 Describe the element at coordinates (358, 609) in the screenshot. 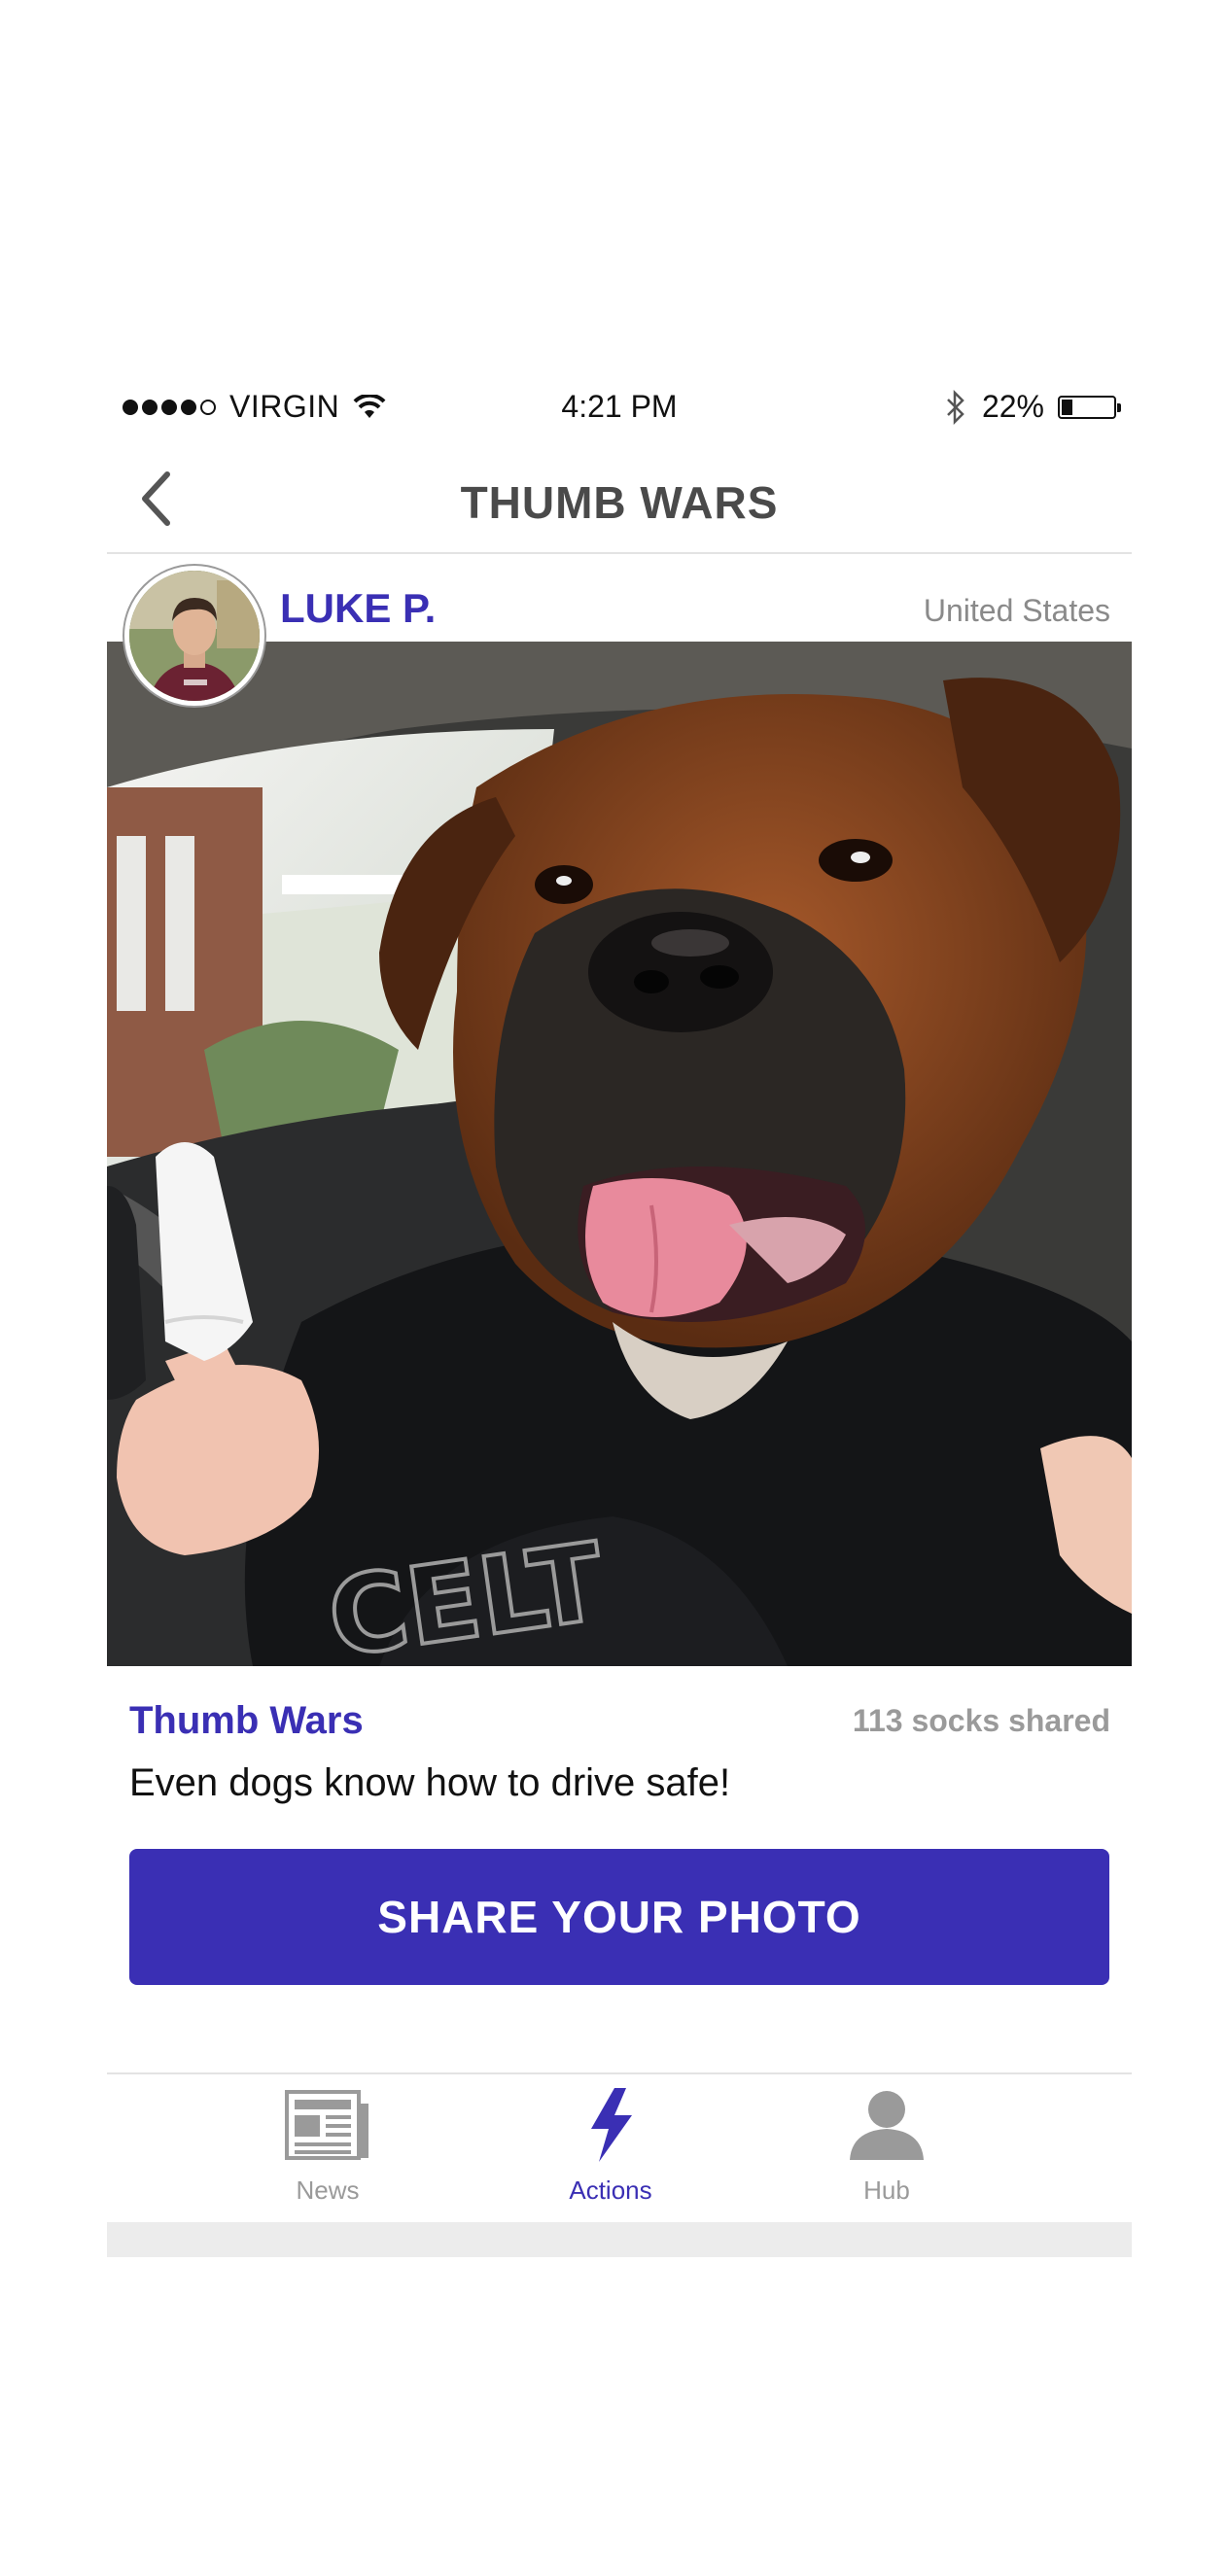

I see `user-name: LUKE P.` at that location.